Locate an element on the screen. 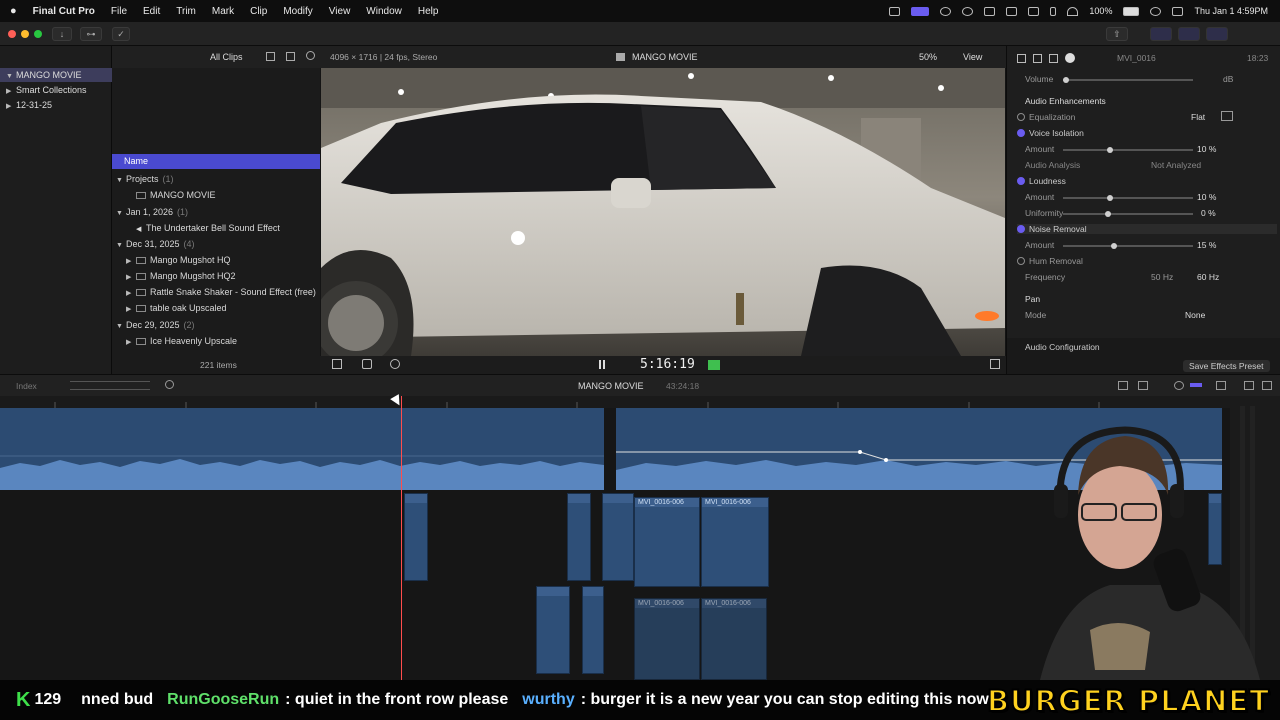 This screenshot has width=1280, height=720. browser-row-date: ▼ Dec 31, 2025 (4) is located at coordinates (216, 244).